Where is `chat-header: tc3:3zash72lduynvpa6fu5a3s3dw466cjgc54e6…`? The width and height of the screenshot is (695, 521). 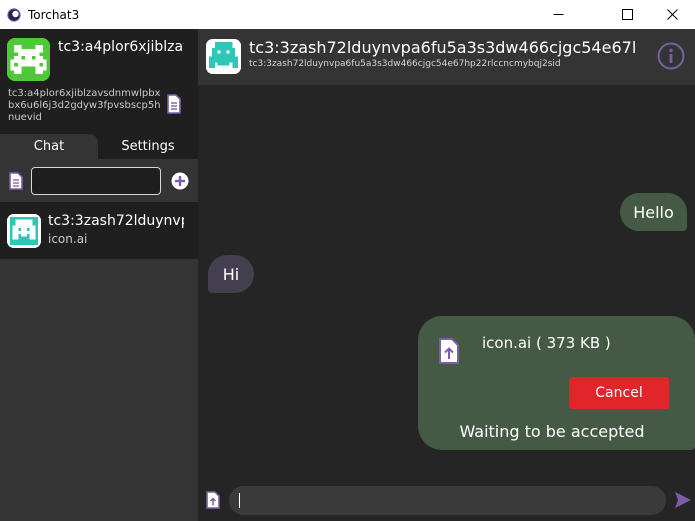 chat-header: tc3:3zash72lduynvpa6fu5a3s3dw466cjgc54e6… is located at coordinates (446, 57).